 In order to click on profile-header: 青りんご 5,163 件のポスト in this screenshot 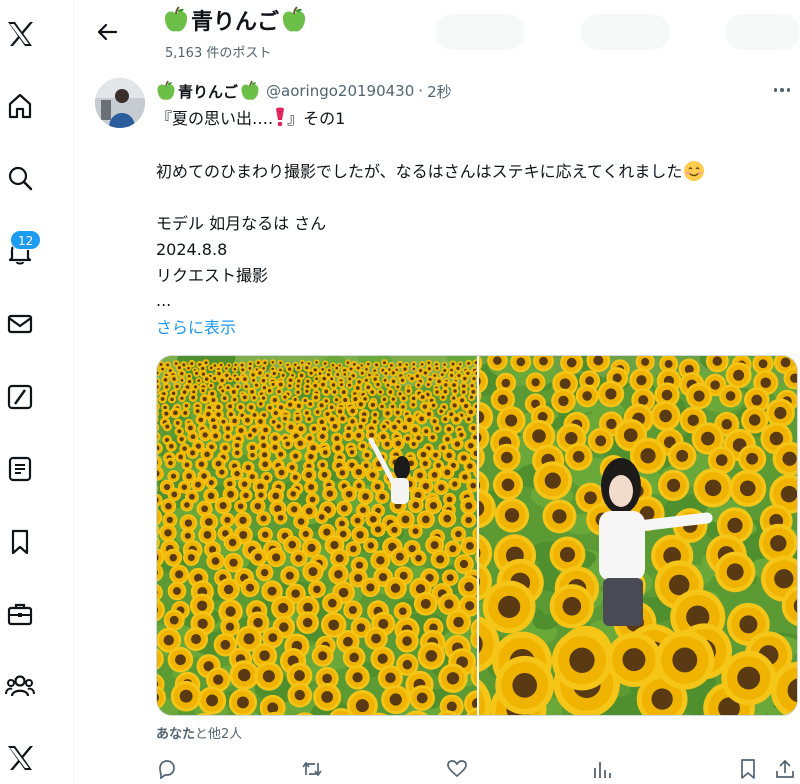, I will do `click(437, 34)`.